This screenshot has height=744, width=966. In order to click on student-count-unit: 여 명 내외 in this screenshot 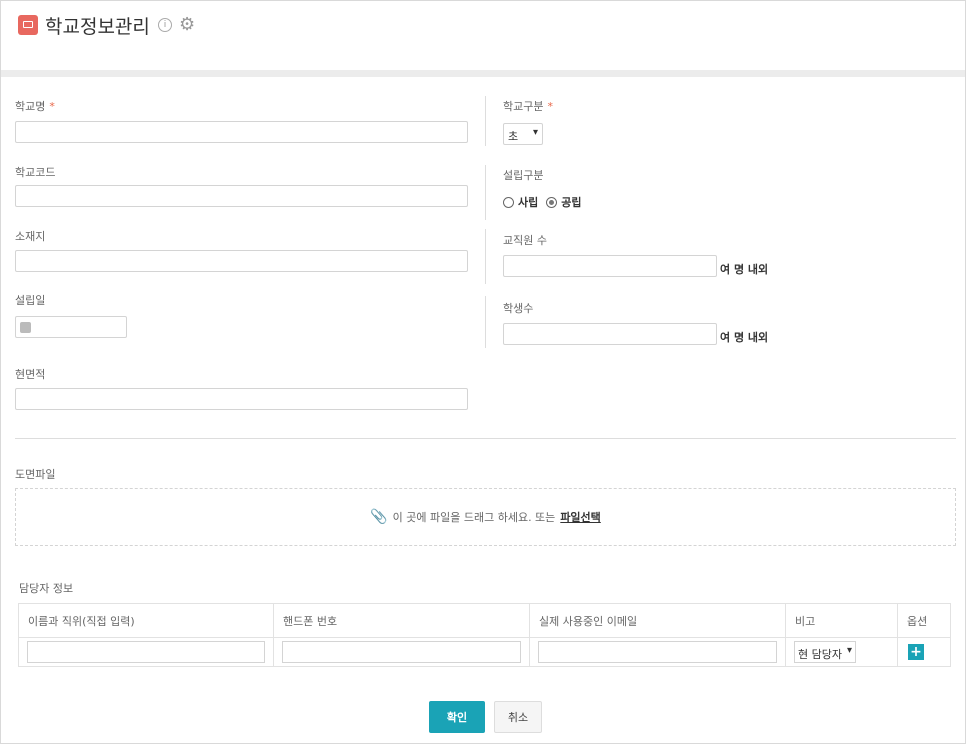, I will do `click(744, 337)`.